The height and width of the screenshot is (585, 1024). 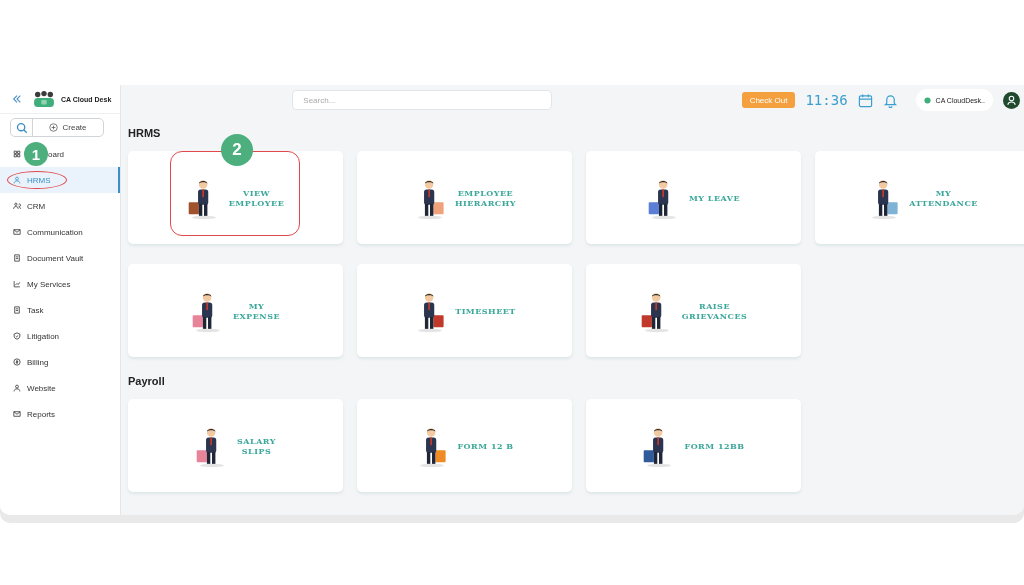 I want to click on sidebar-item: Reports, so click(x=60, y=414).